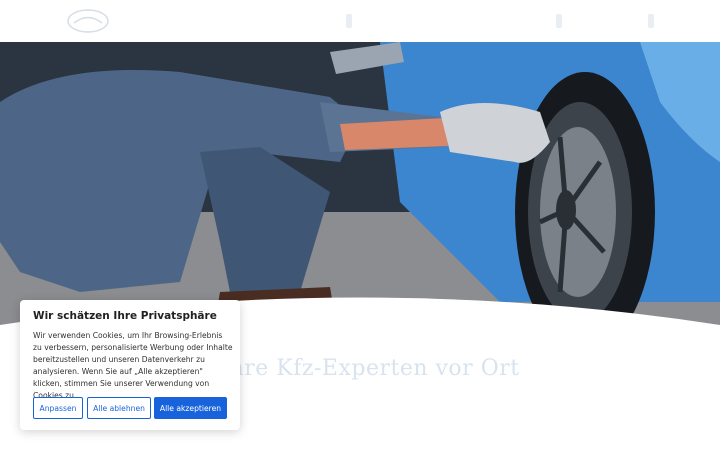 Image resolution: width=720 pixels, height=450 pixels. What do you see at coordinates (360, 21) in the screenshot?
I see `site-header` at bounding box center [360, 21].